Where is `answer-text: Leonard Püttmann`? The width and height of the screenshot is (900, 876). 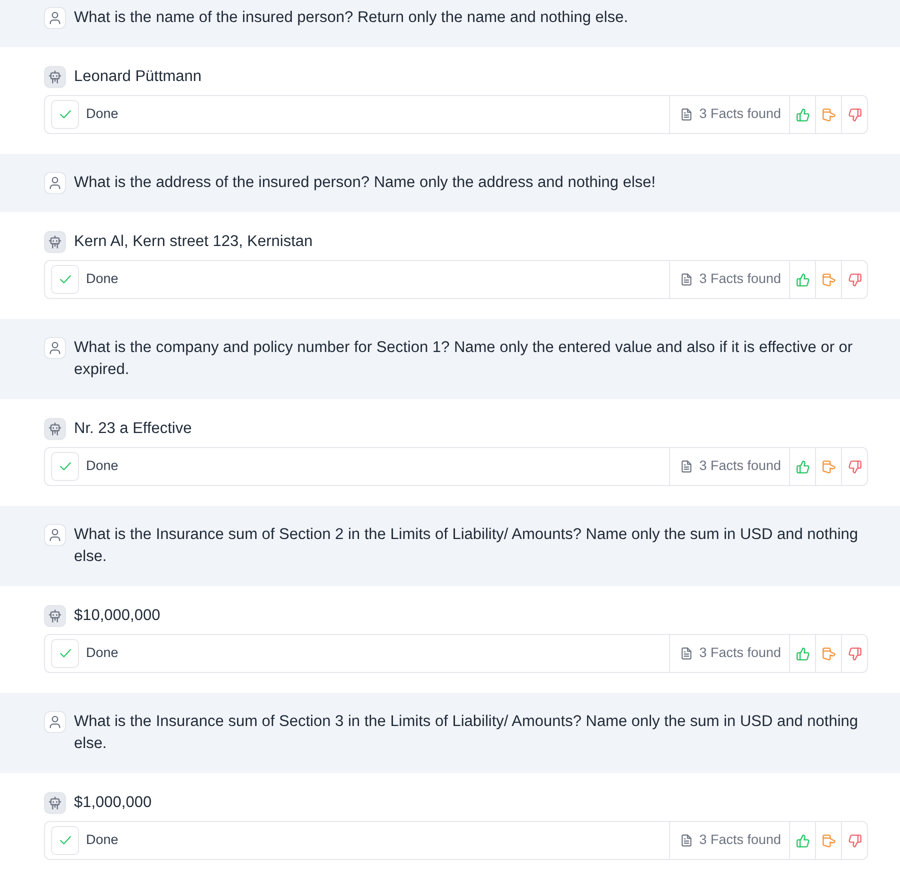
answer-text: Leonard Püttmann is located at coordinates (138, 77).